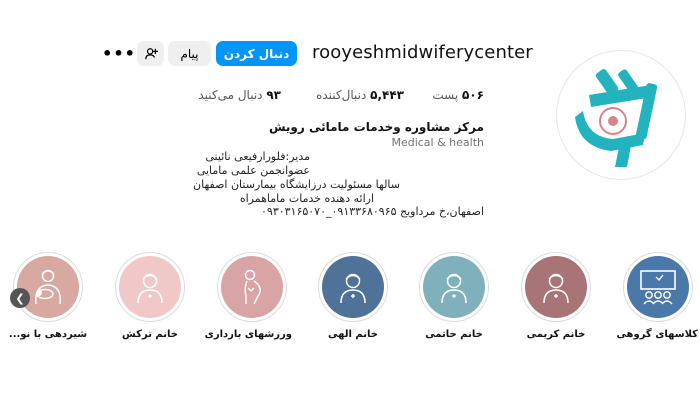 The width and height of the screenshot is (700, 400). I want to click on highlight-item: کلاسهای گروهی, so click(657, 296).